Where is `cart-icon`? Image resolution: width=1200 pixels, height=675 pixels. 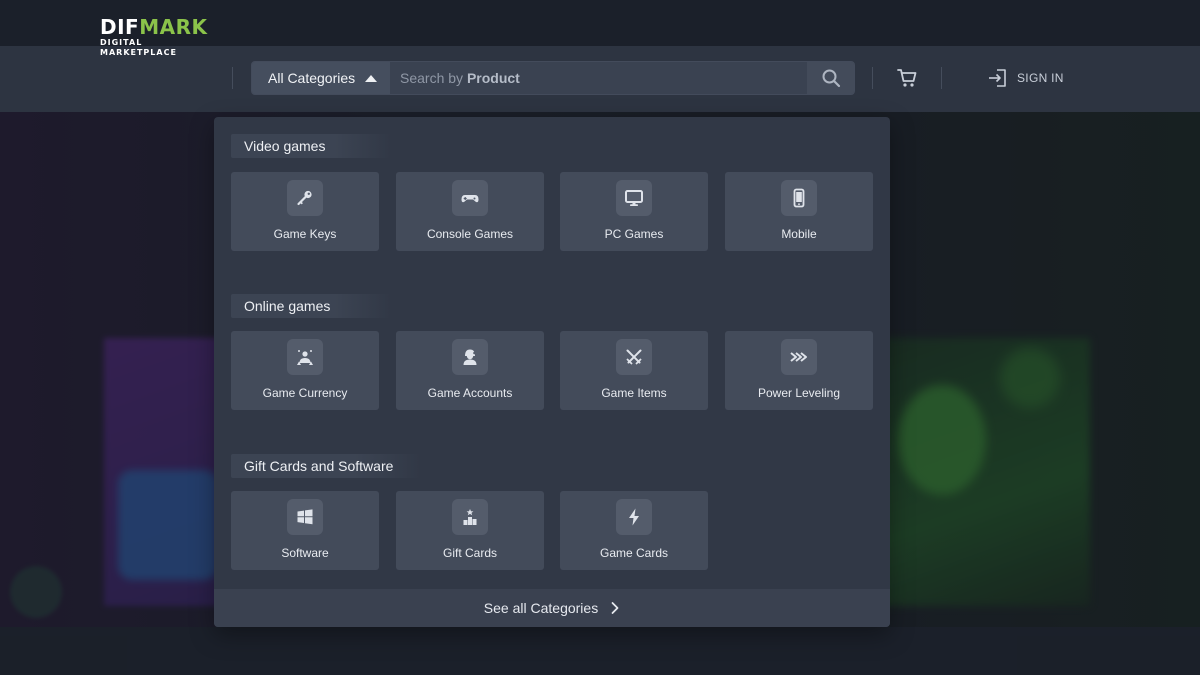
cart-icon is located at coordinates (907, 78).